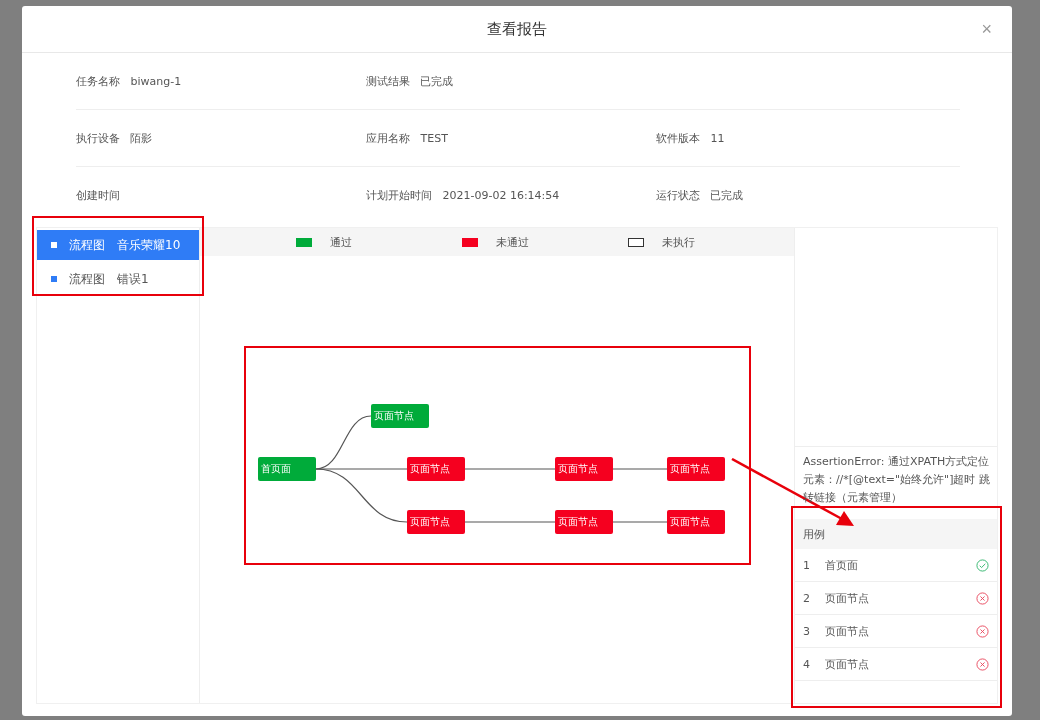  Describe the element at coordinates (149, 245) in the screenshot. I see `flow-name: 音乐荣耀10` at that location.